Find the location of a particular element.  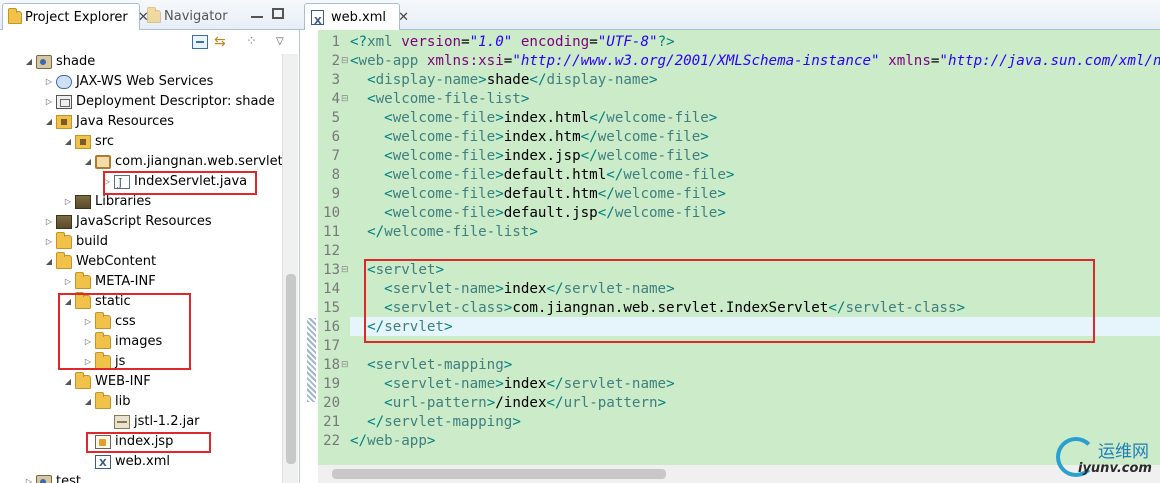

close-icon: ✕ is located at coordinates (403, 17).